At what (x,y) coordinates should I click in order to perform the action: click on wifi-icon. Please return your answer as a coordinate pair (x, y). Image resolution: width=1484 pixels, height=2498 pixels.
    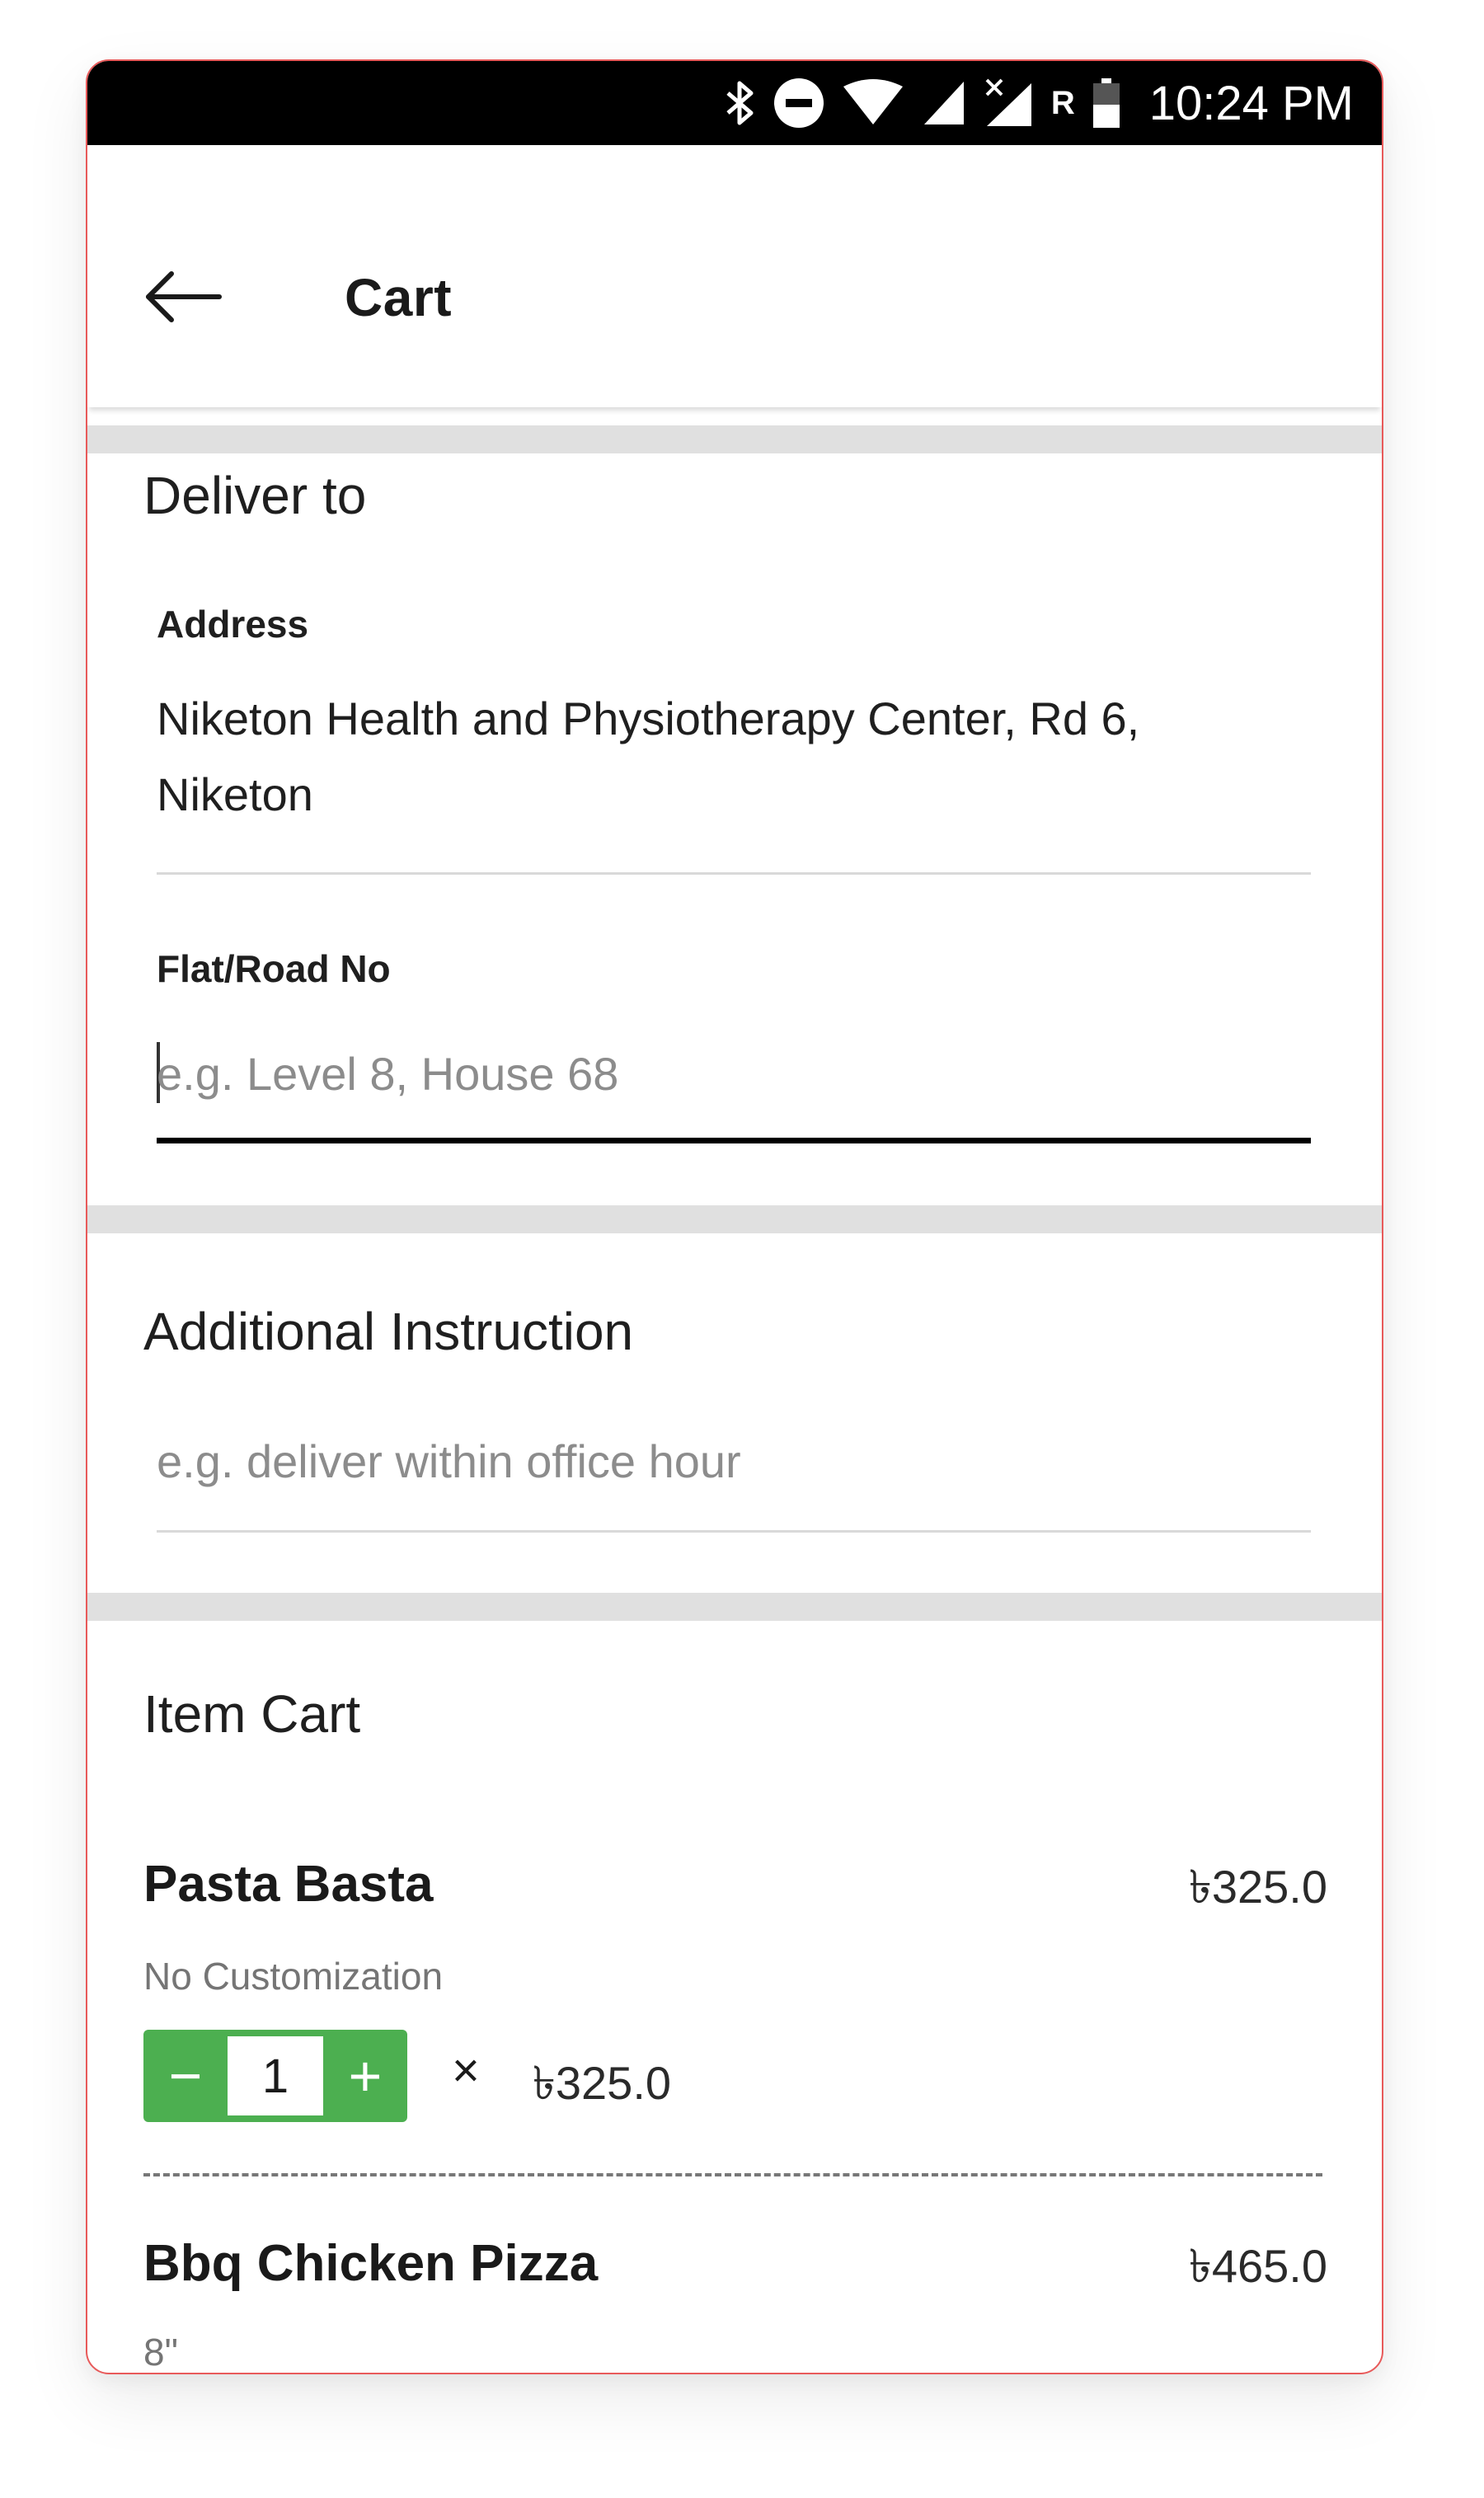
    Looking at the image, I should click on (873, 103).